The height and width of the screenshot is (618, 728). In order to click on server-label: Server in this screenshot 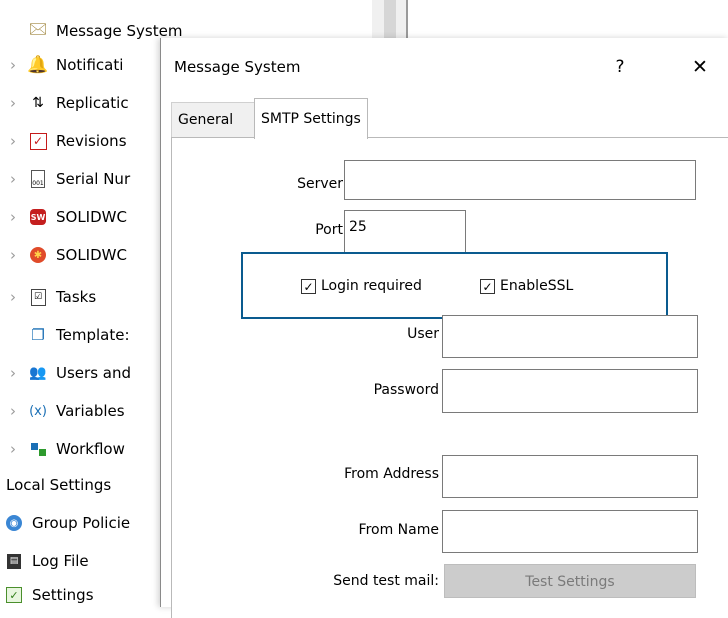, I will do `click(320, 184)`.